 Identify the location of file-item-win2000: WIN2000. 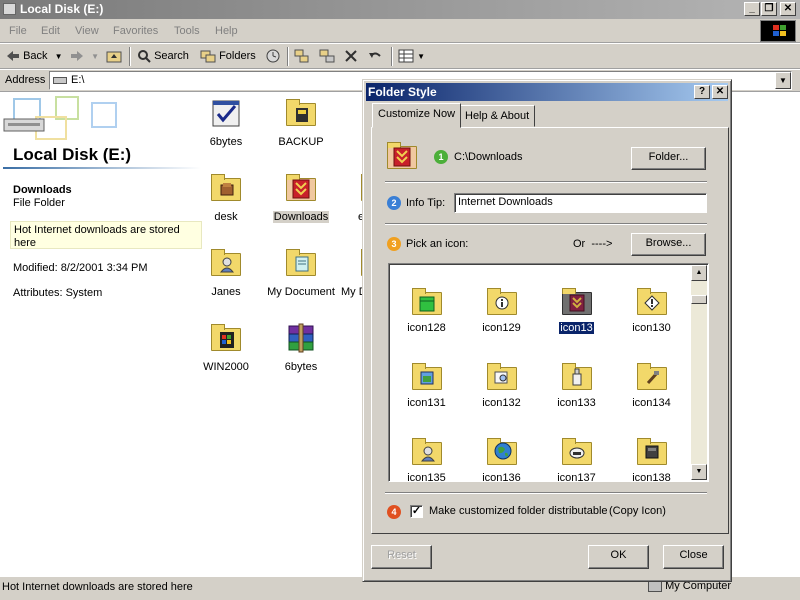
(226, 347).